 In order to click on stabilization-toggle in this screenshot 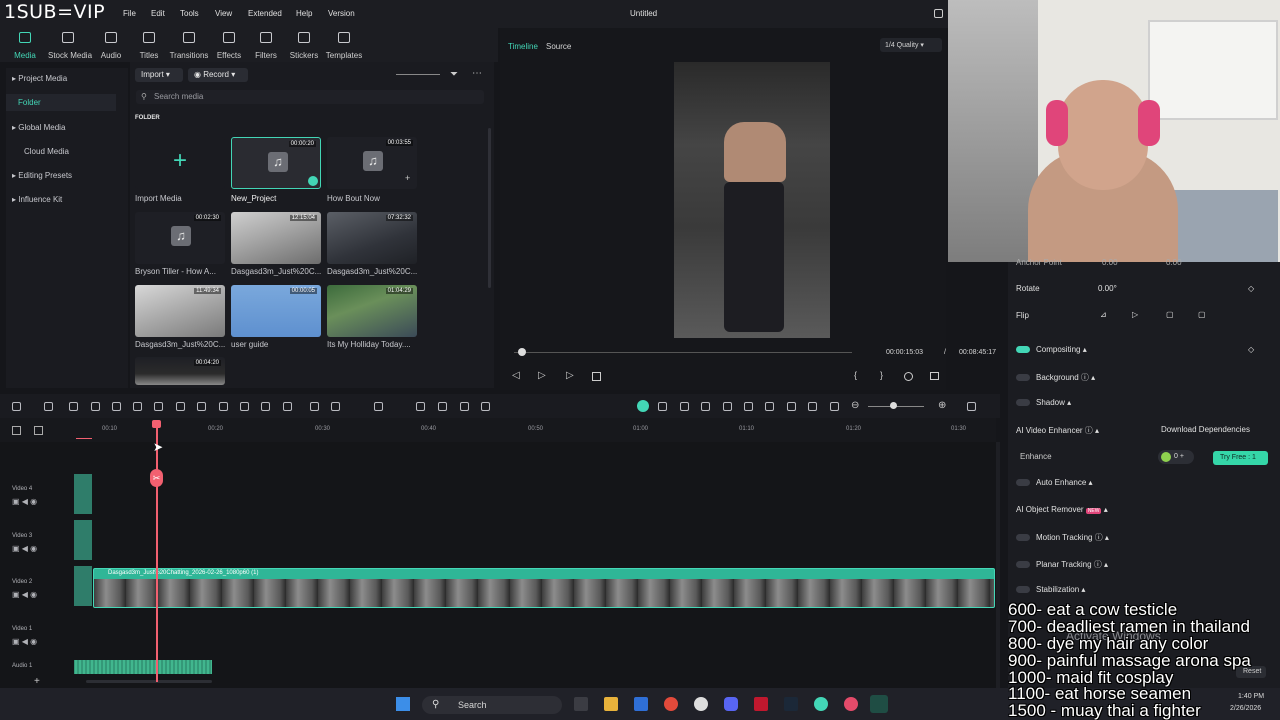, I will do `click(1023, 590)`.